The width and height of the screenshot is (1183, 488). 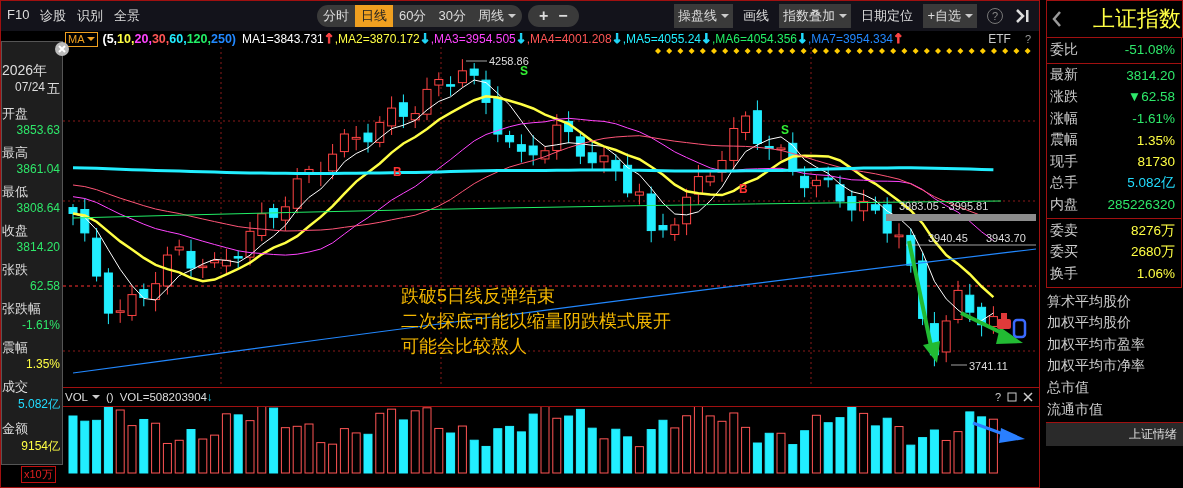 What do you see at coordinates (1064, 204) in the screenshot?
I see `quote-label: 内盘` at bounding box center [1064, 204].